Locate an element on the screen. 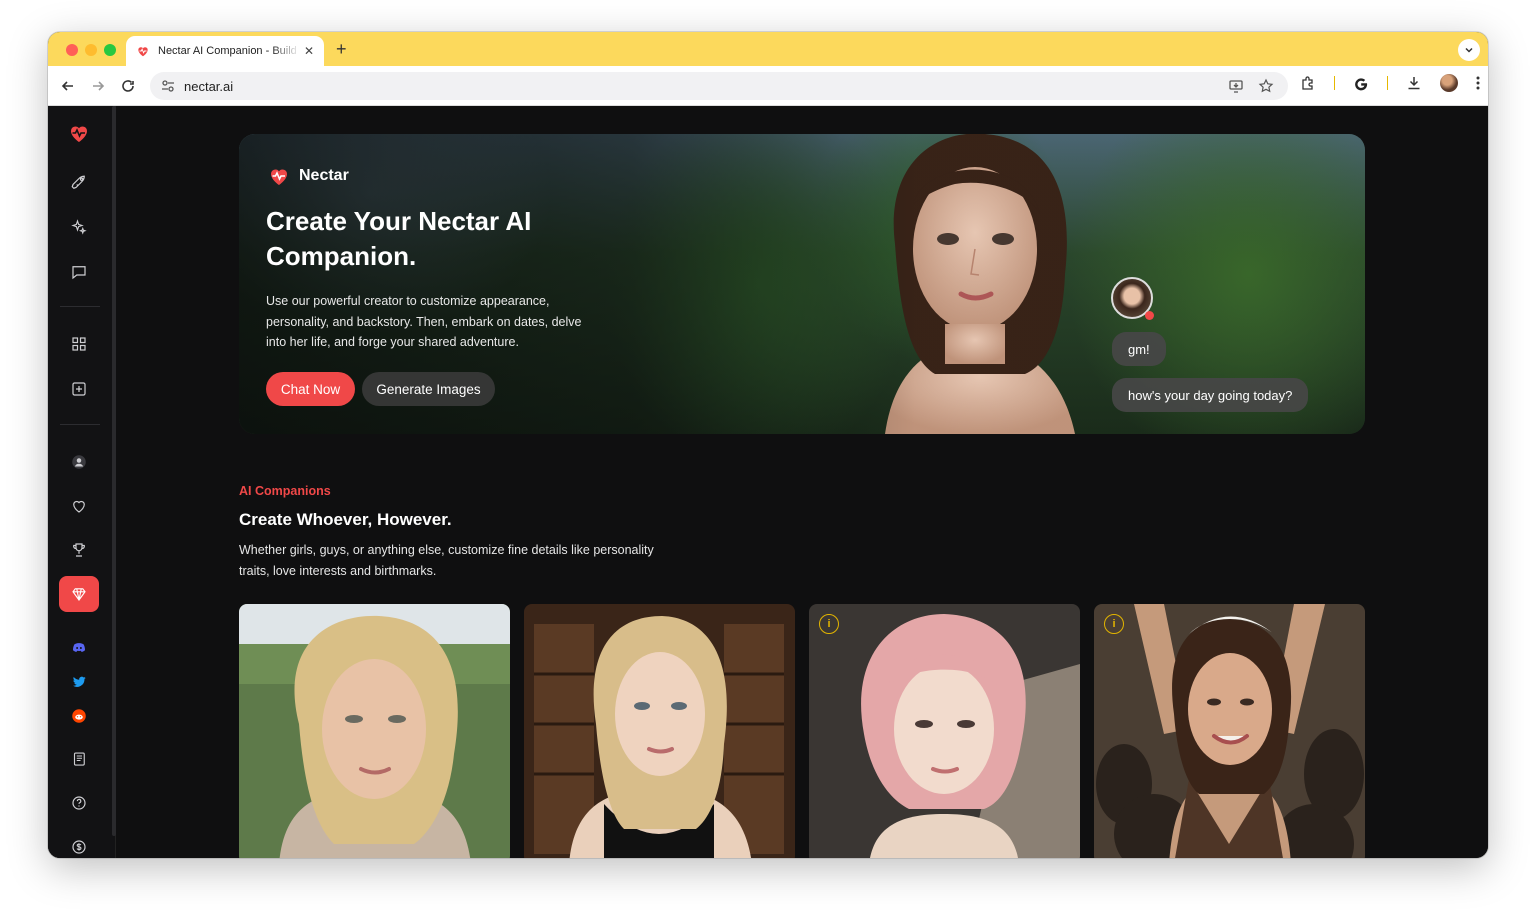  chevron-down-icon is located at coordinates (1469, 50).